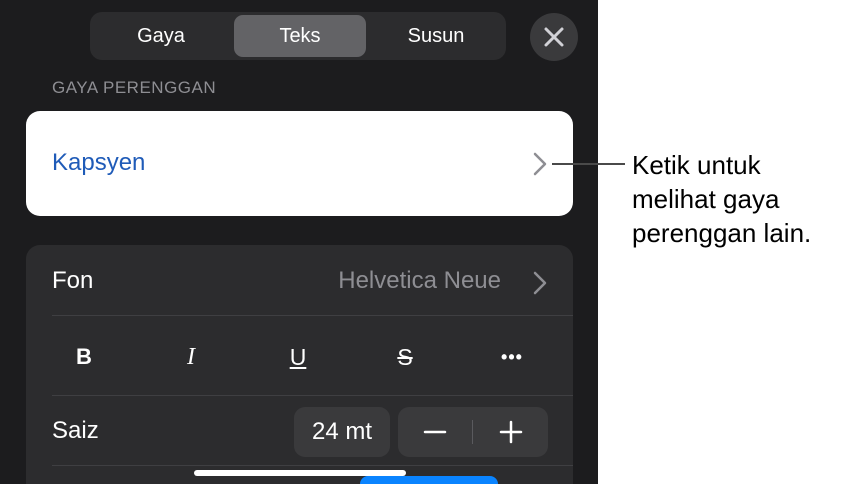 The width and height of the screenshot is (841, 484). I want to click on minus-icon, so click(435, 432).